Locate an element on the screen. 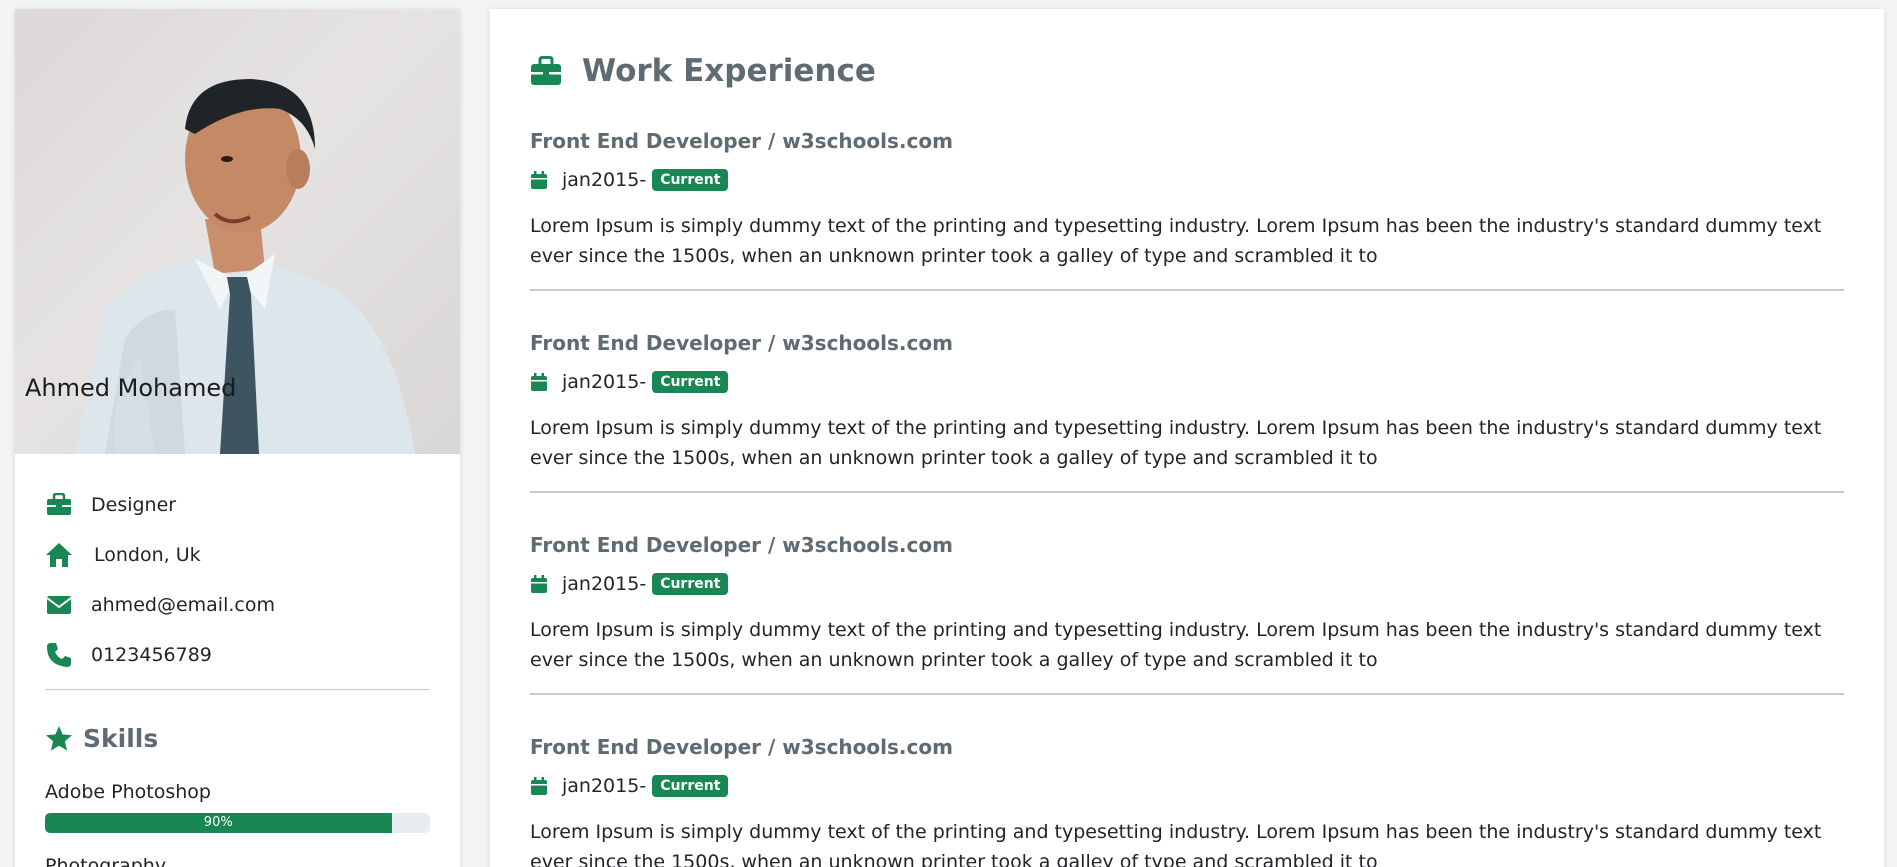  profile-name: Ahmed Mohamed is located at coordinates (131, 388).